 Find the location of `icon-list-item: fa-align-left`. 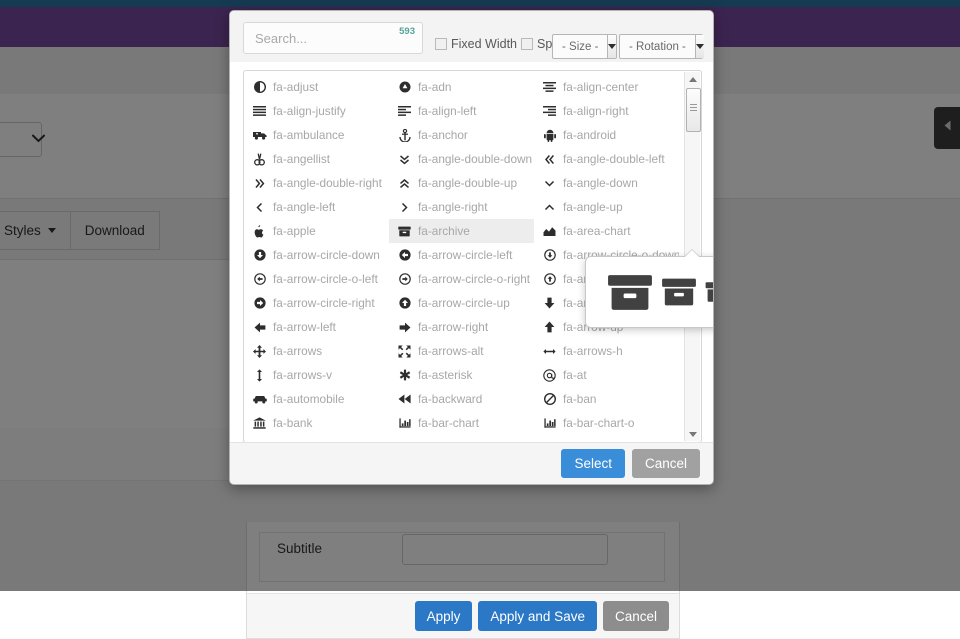

icon-list-item: fa-align-left is located at coordinates (461, 111).